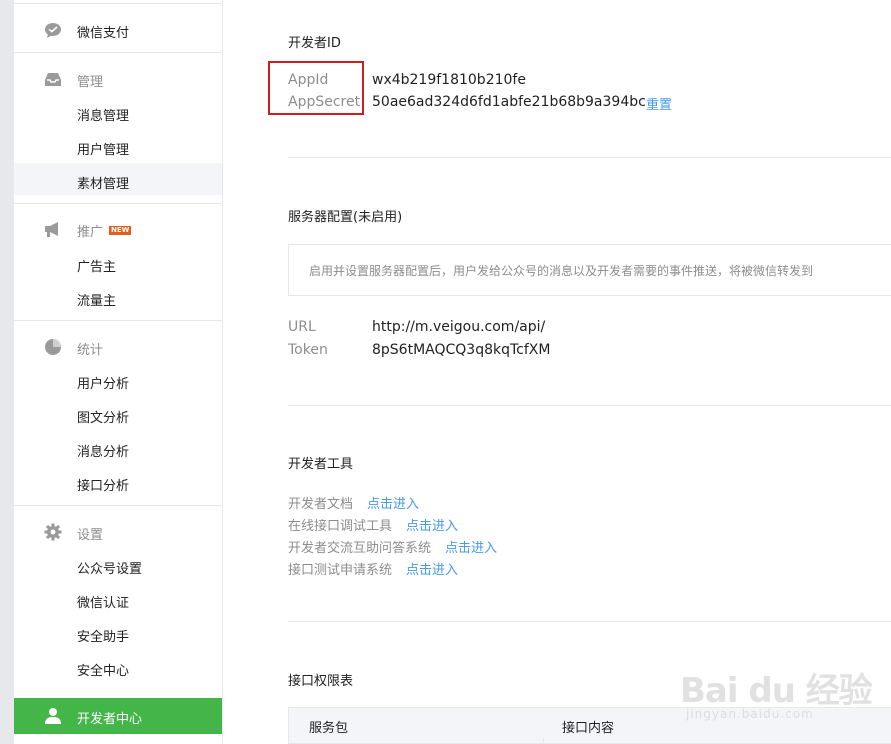 Image resolution: width=891 pixels, height=744 pixels. Describe the element at coordinates (543, 740) in the screenshot. I see `column-separator` at that location.